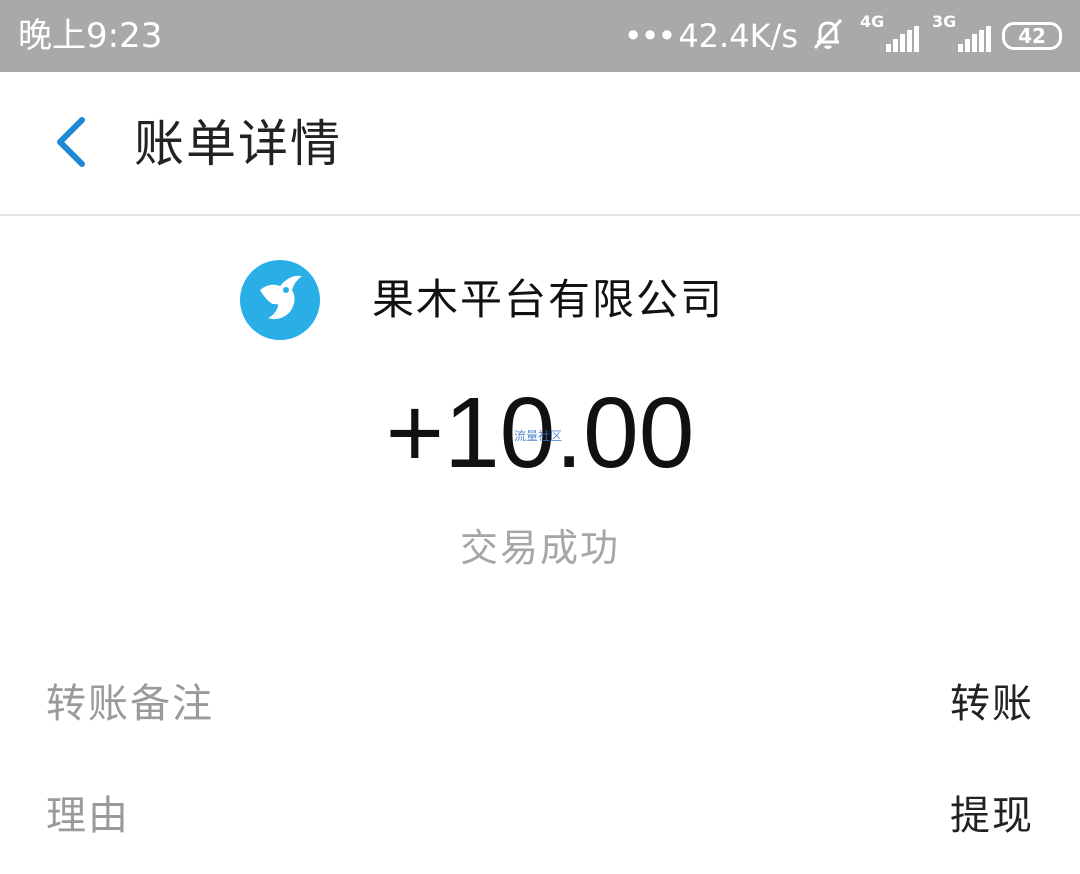  I want to click on status-dots: •••, so click(650, 36).